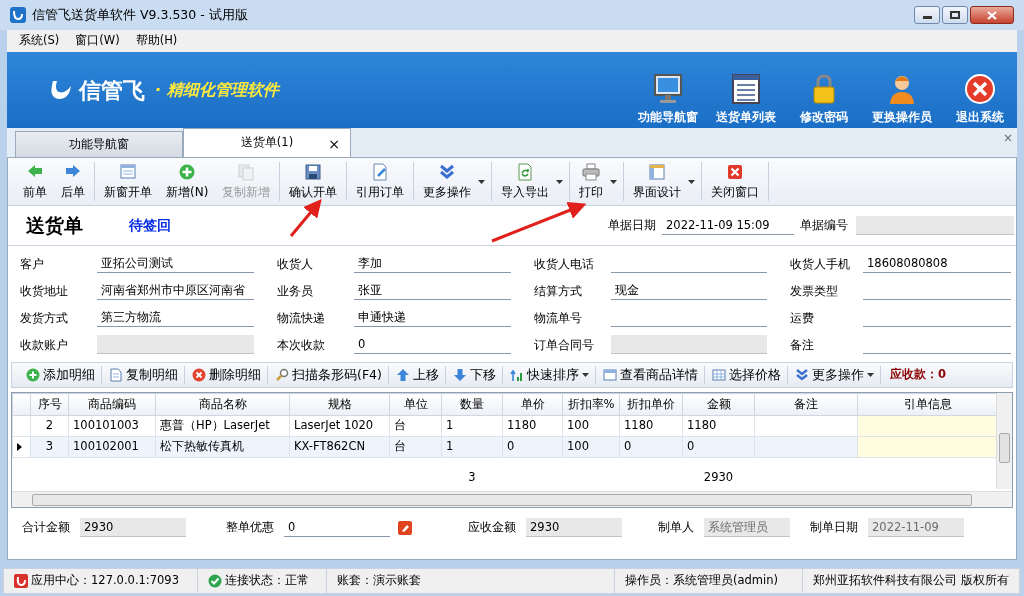 Image resolution: width=1024 pixels, height=596 pixels. What do you see at coordinates (549, 375) in the screenshot?
I see `toolbar-button: 快速排序` at bounding box center [549, 375].